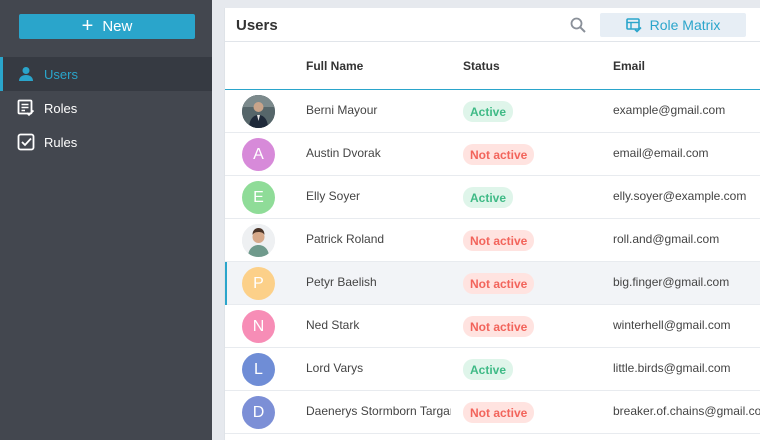 This screenshot has height=440, width=760. Describe the element at coordinates (61, 74) in the screenshot. I see `sidebar-item-label: Users` at that location.